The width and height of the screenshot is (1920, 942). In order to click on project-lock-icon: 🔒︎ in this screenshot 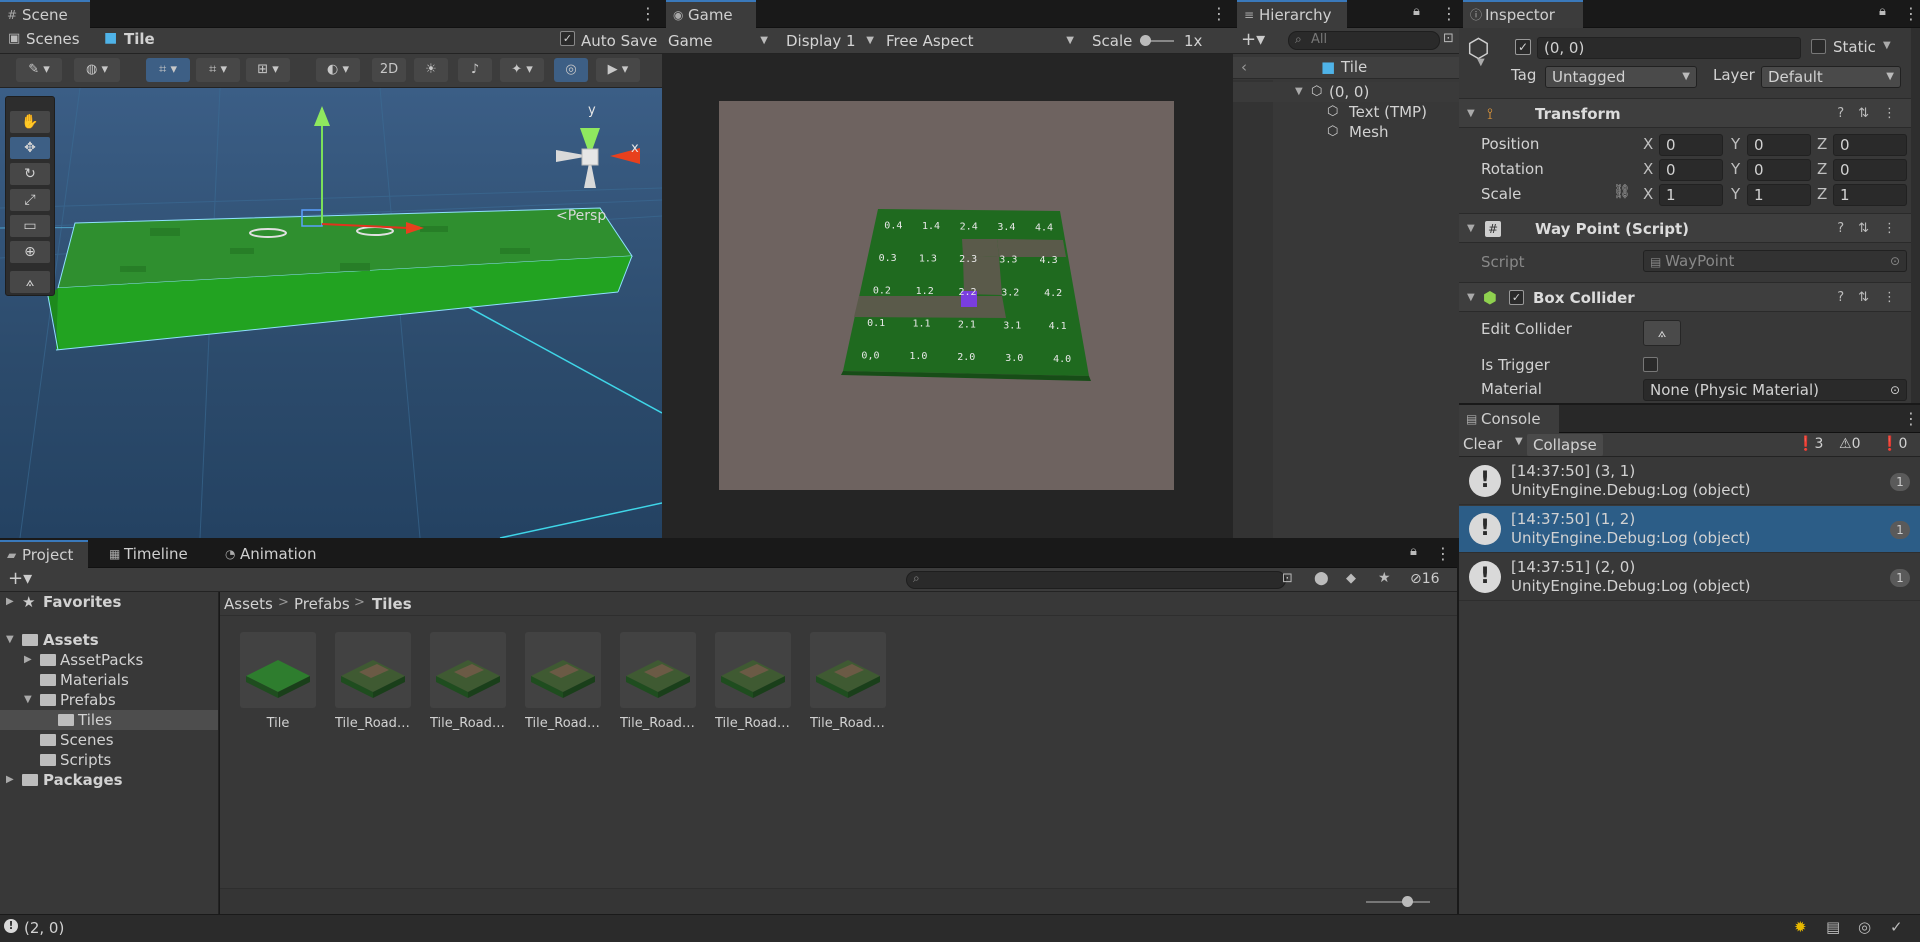, I will do `click(1413, 551)`.